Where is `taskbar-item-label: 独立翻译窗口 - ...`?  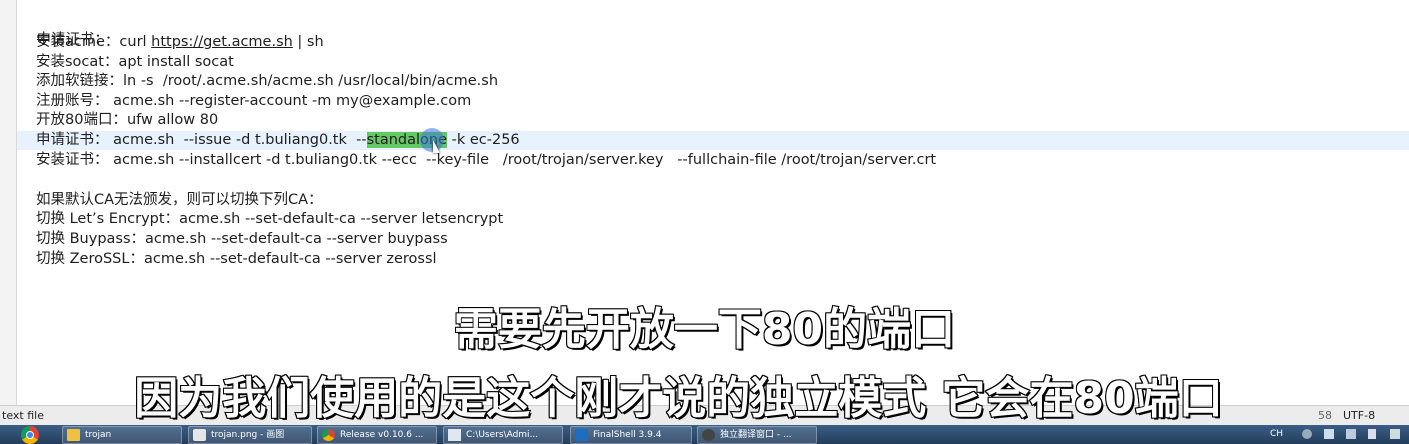
taskbar-item-label: 独立翻译窗口 - ... is located at coordinates (756, 435).